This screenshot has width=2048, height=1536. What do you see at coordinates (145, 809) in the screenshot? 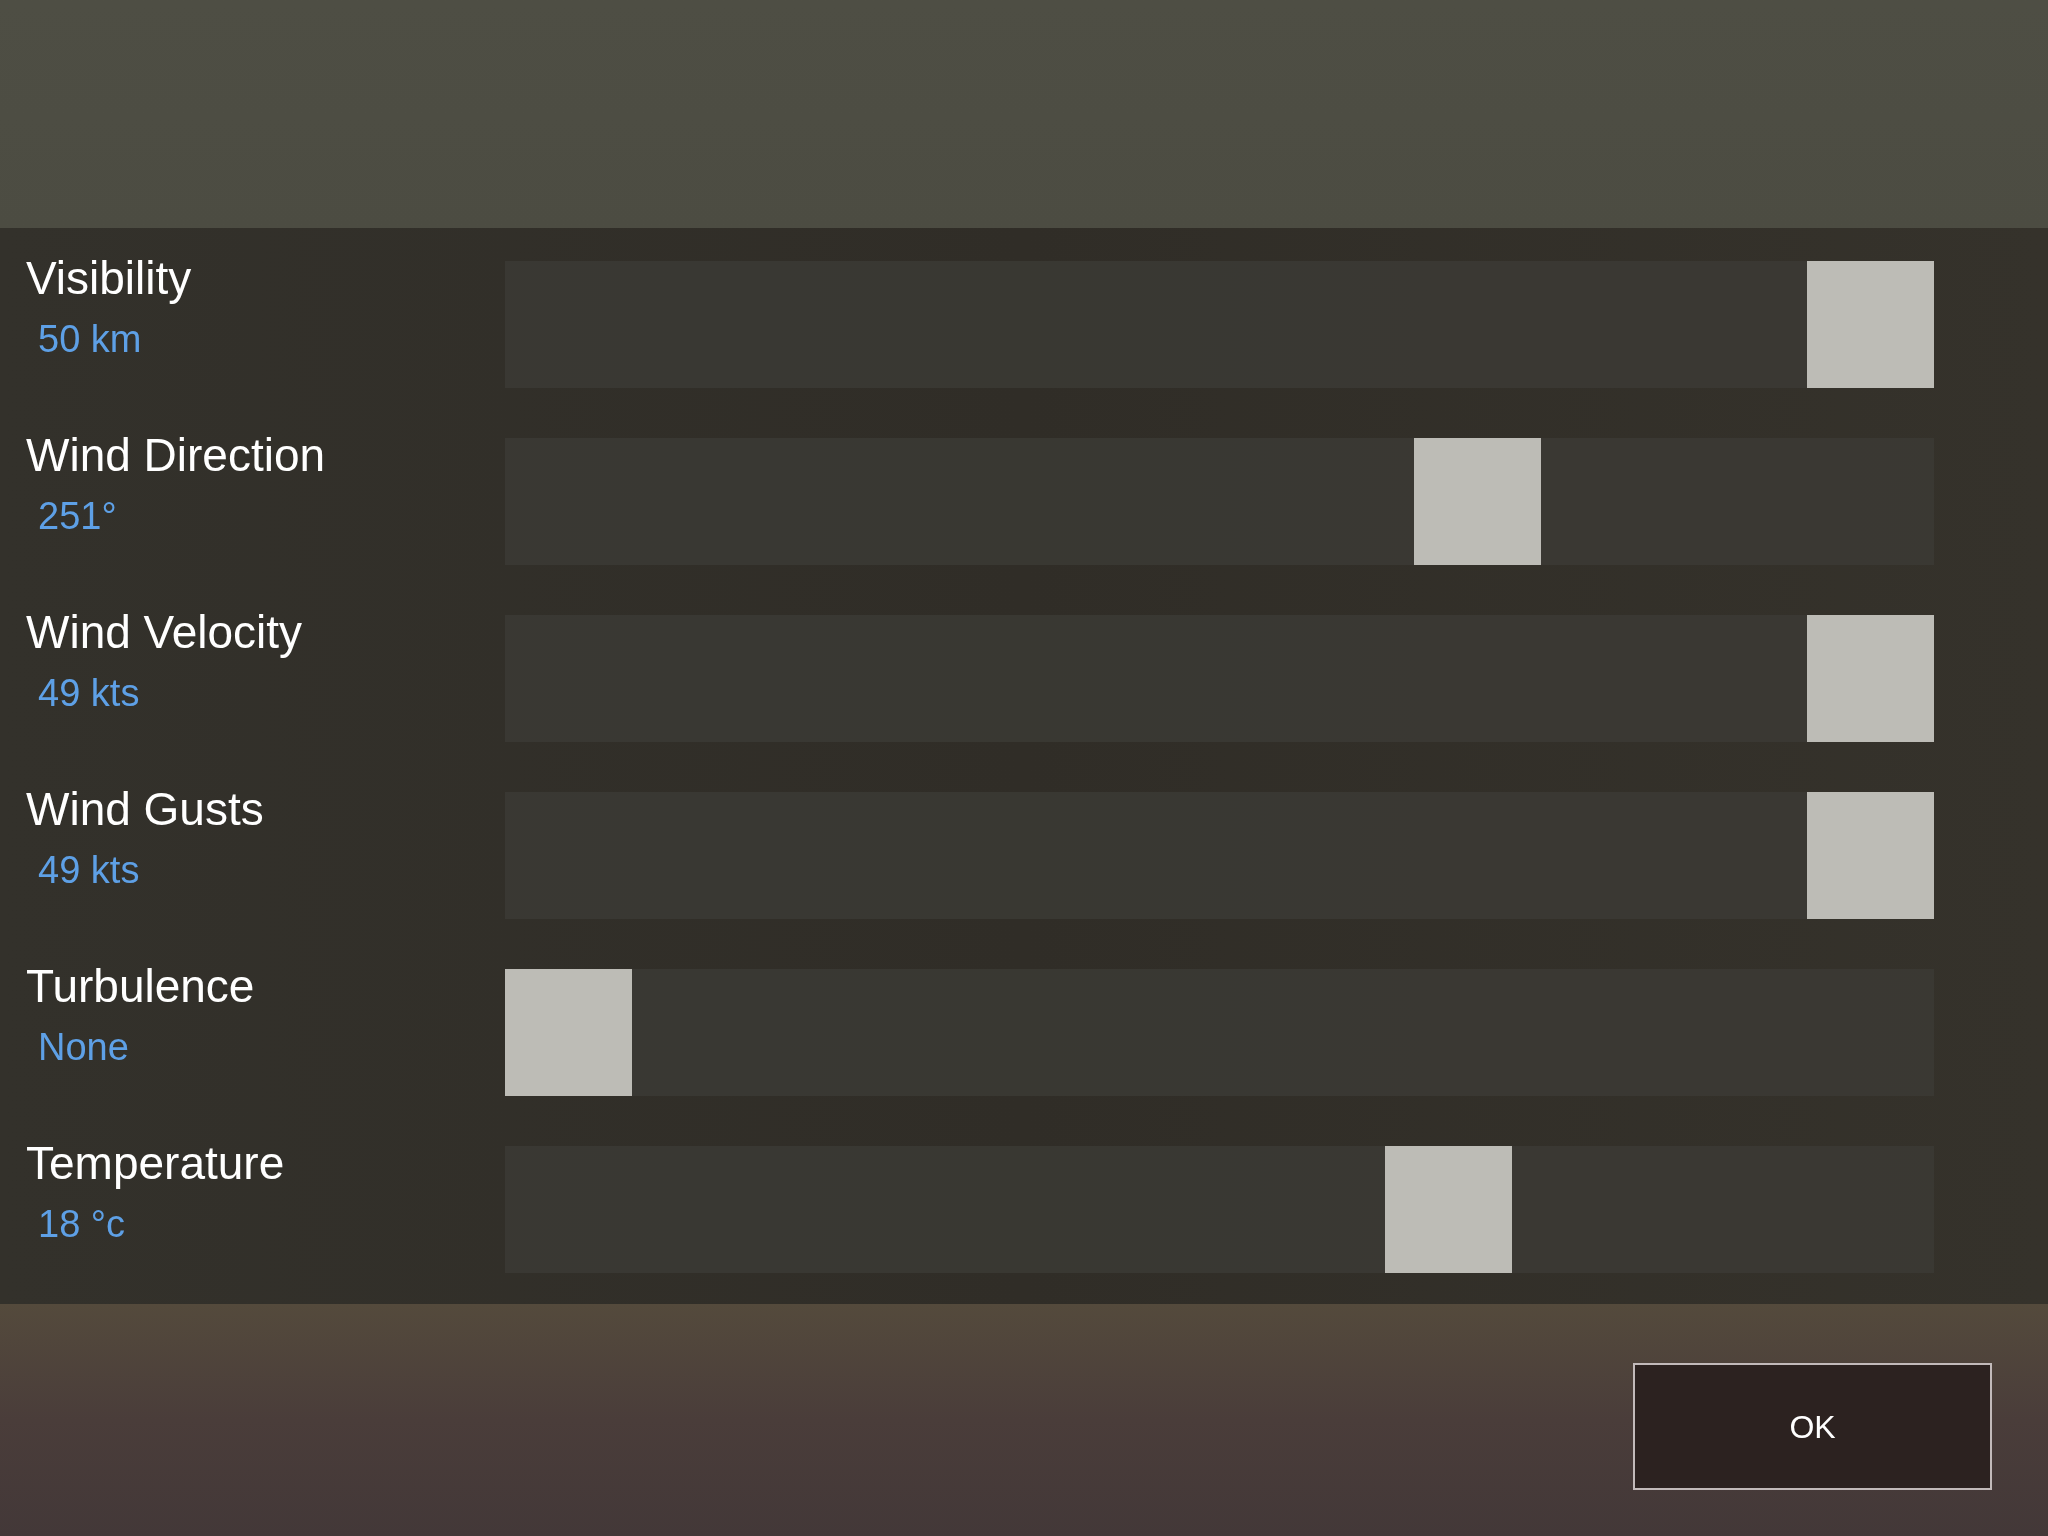
I see `setting-label: Wind Gusts` at bounding box center [145, 809].